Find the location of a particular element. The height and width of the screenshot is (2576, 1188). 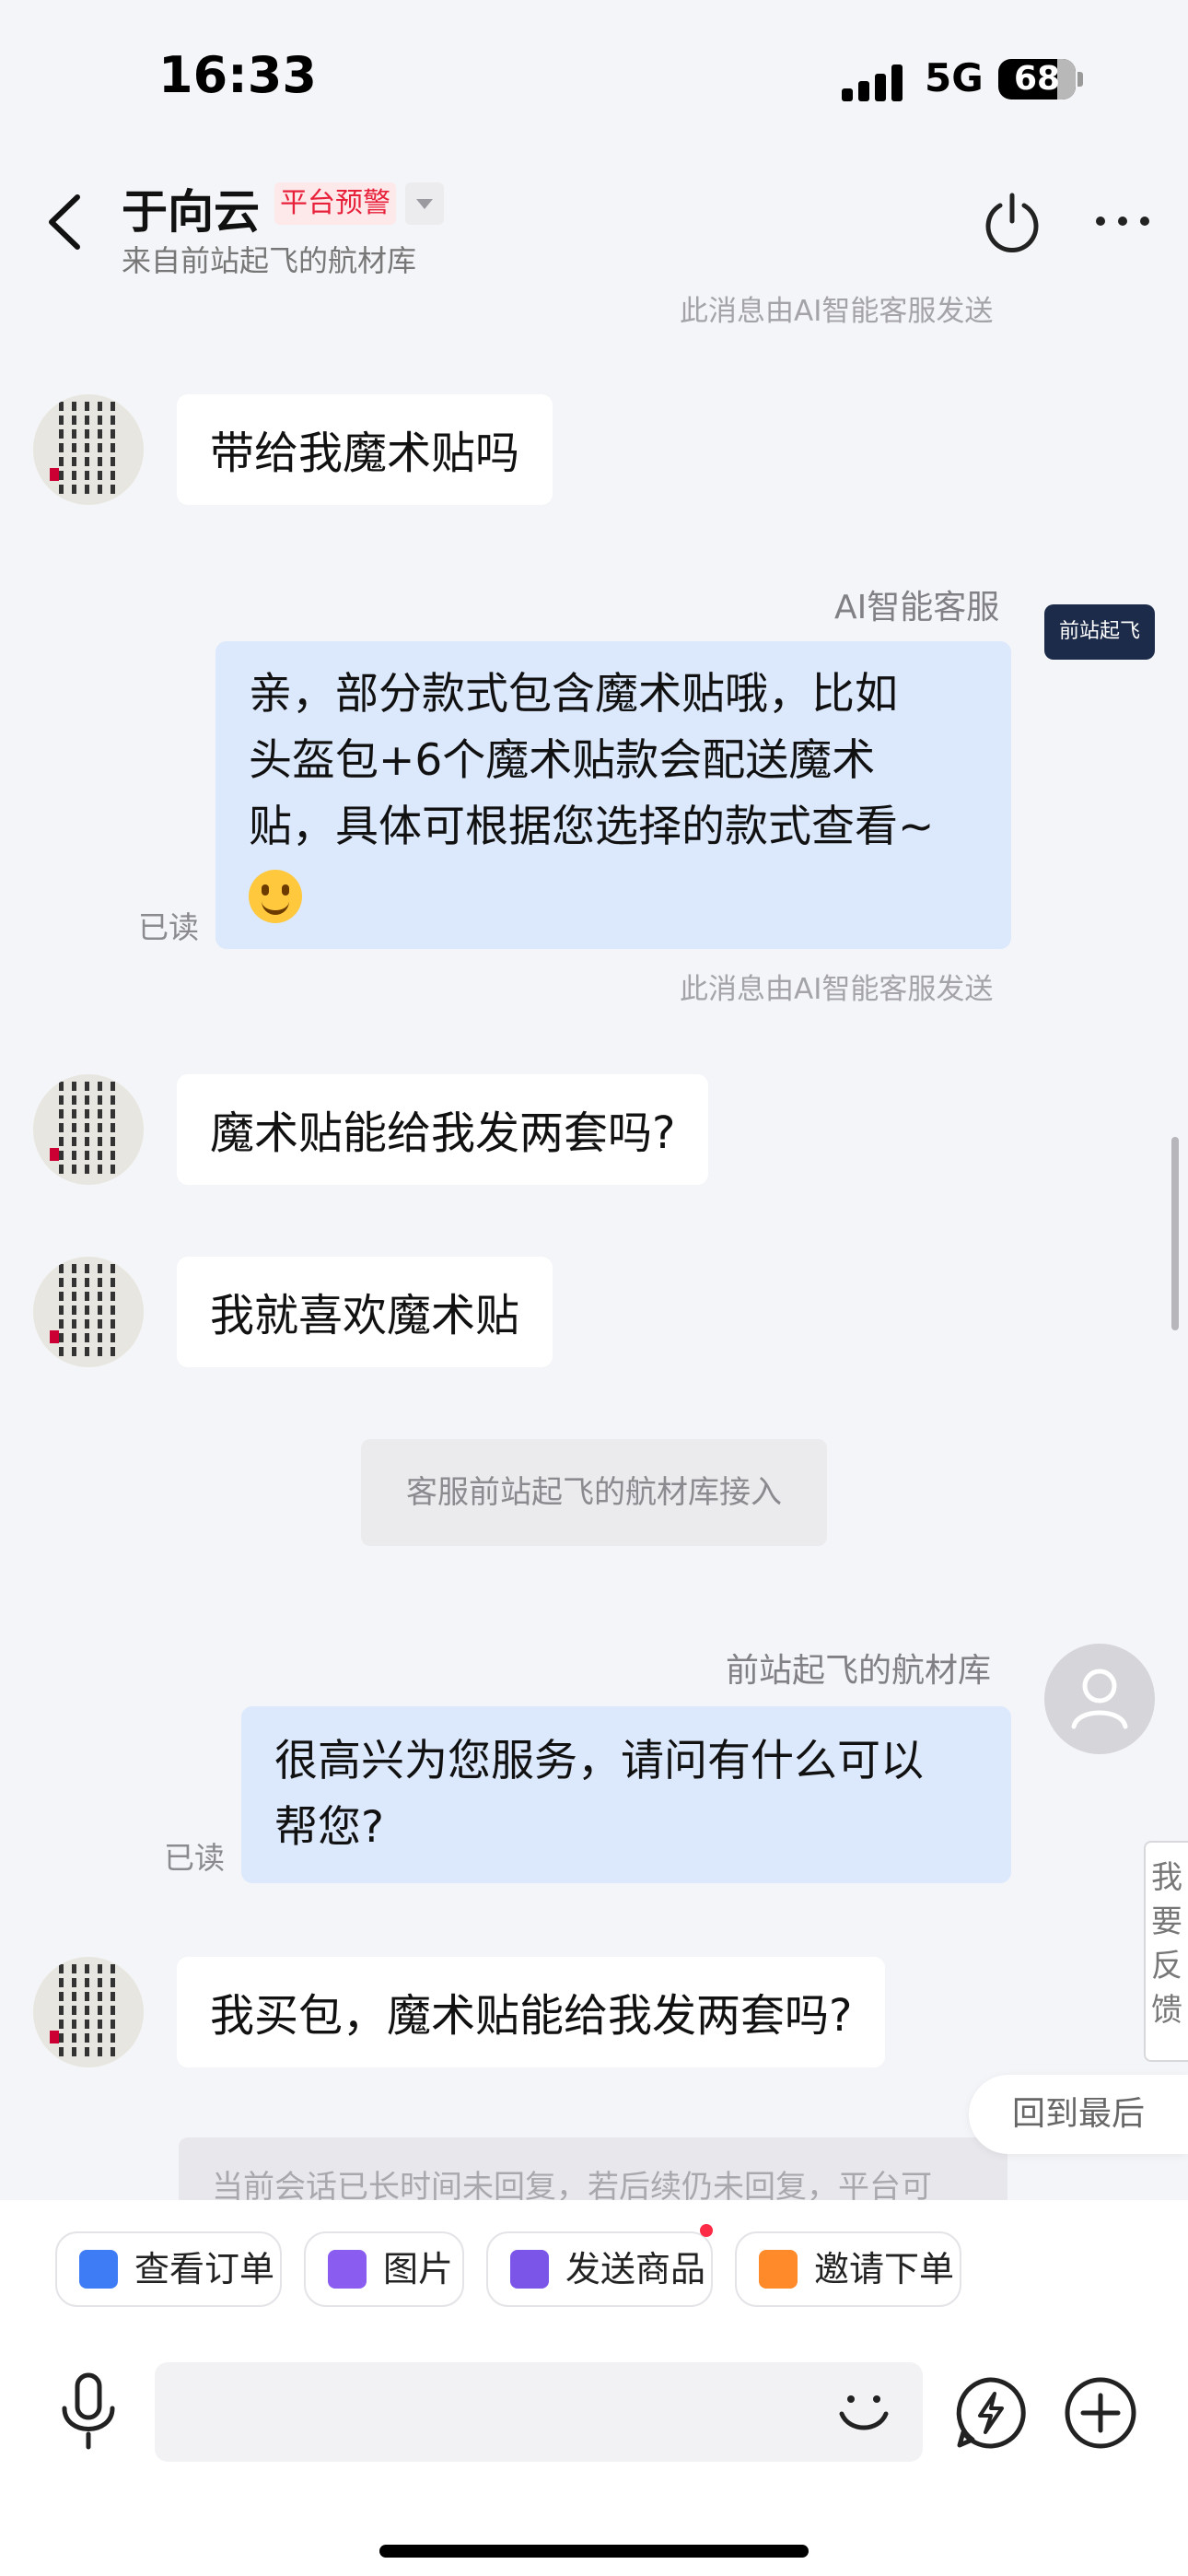

battery-tip is located at coordinates (1080, 79).